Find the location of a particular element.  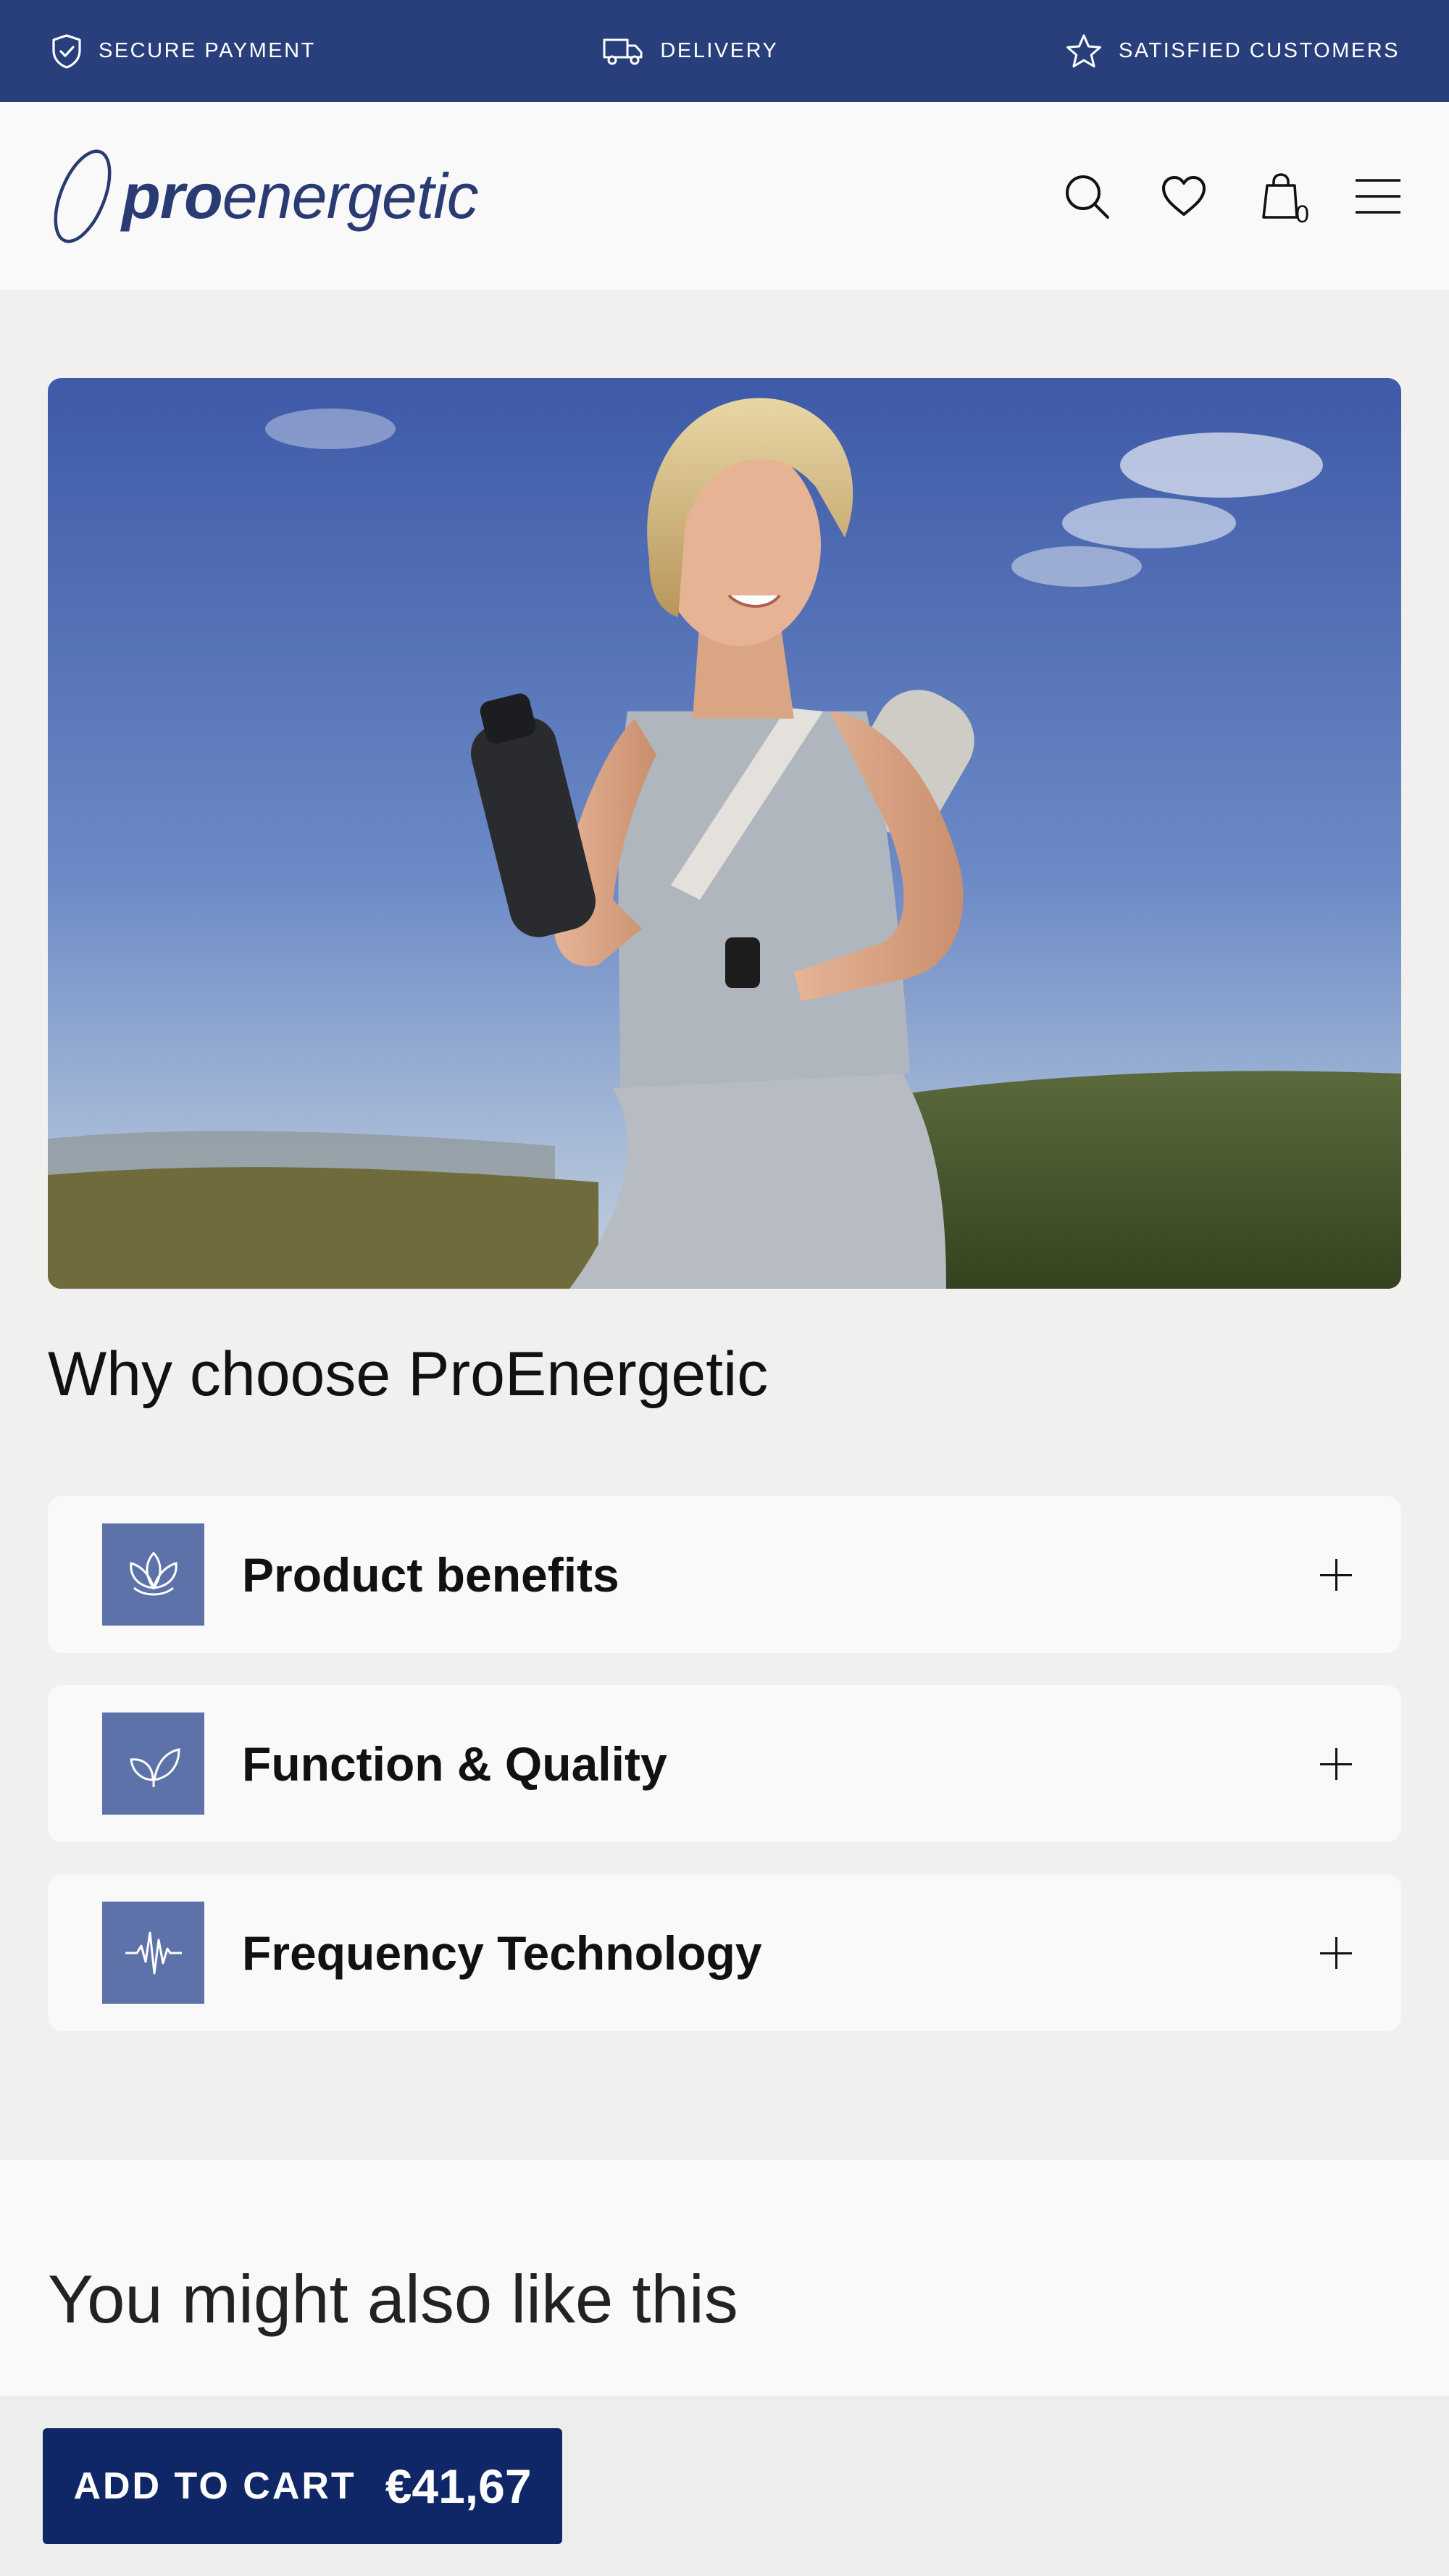

star-icon is located at coordinates (1083, 50).